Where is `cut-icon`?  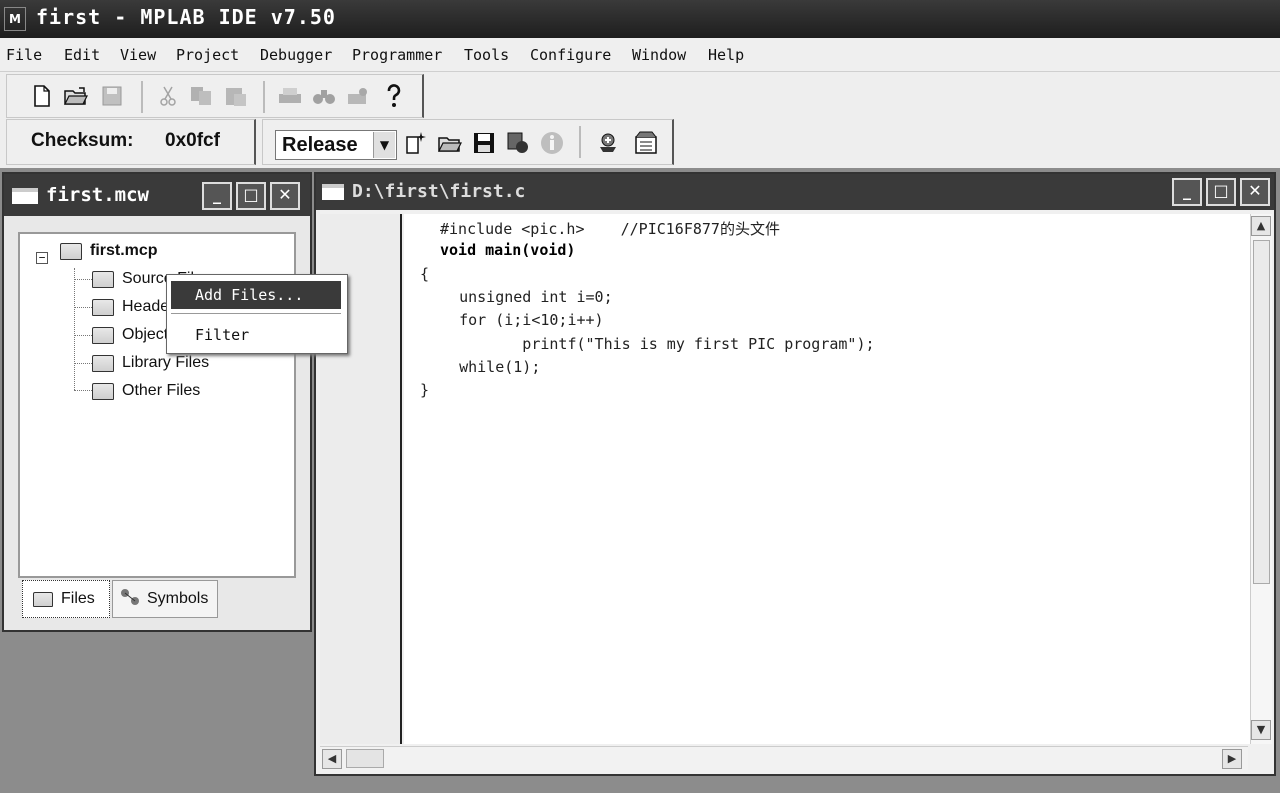
cut-icon is located at coordinates (168, 96).